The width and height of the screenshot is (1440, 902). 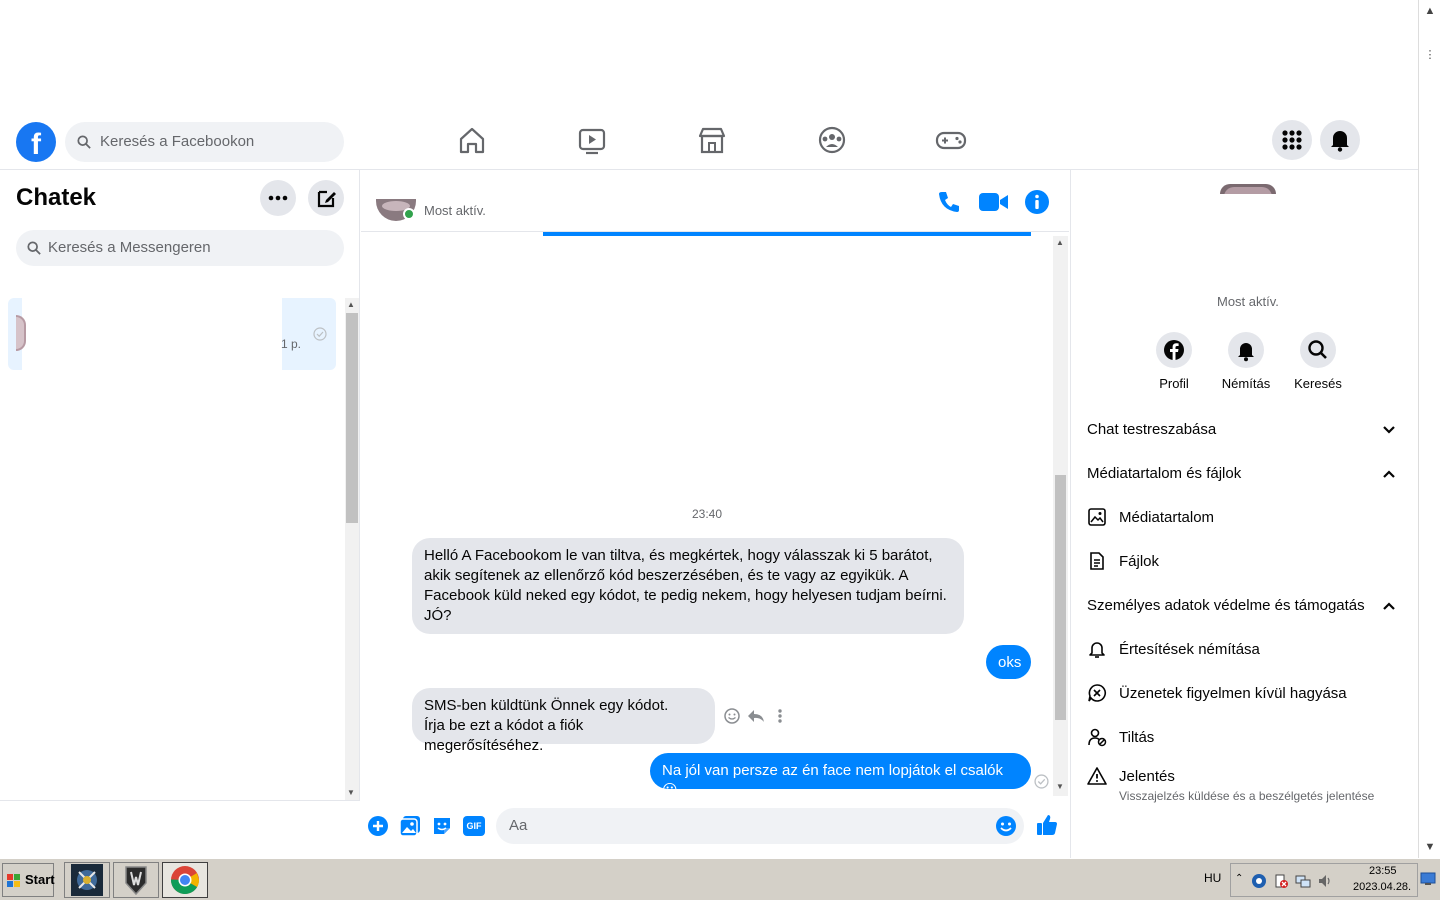 What do you see at coordinates (1383, 871) in the screenshot?
I see `clock-time: 23:55` at bounding box center [1383, 871].